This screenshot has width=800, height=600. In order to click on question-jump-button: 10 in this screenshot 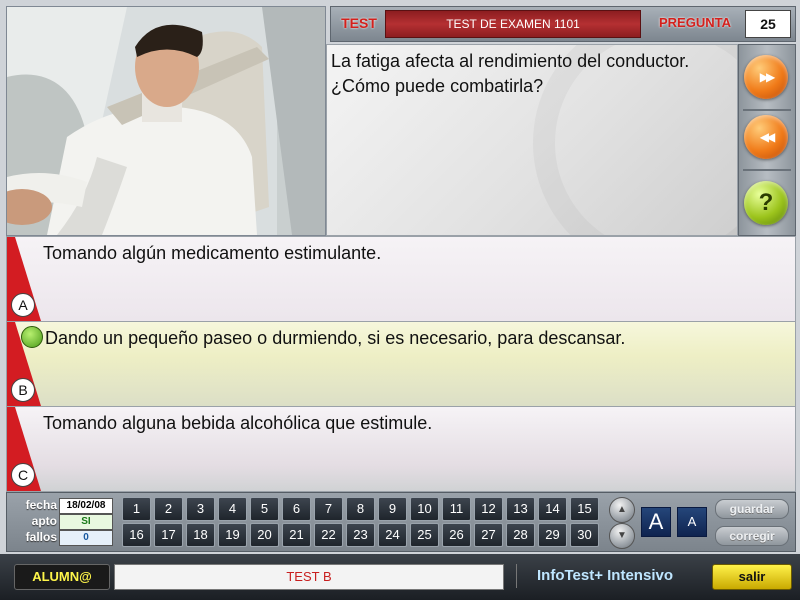, I will do `click(424, 509)`.